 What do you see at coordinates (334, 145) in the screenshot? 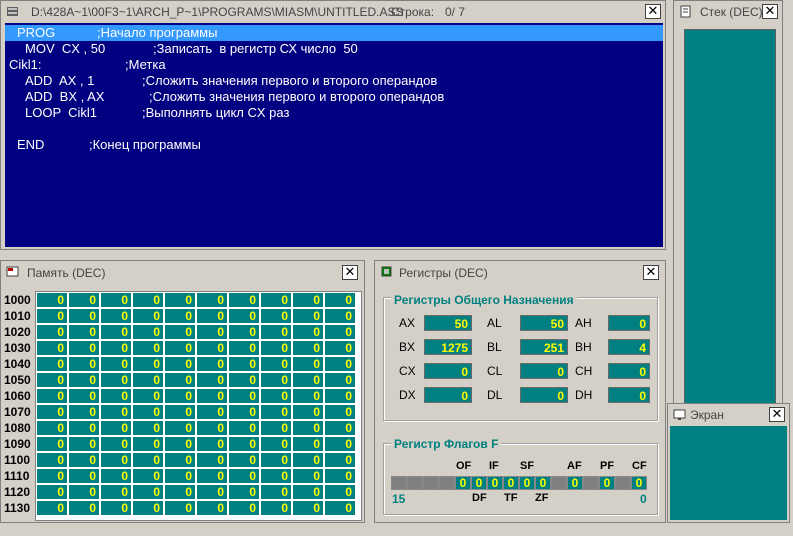
I see `code-line: END ;Конец программы` at bounding box center [334, 145].